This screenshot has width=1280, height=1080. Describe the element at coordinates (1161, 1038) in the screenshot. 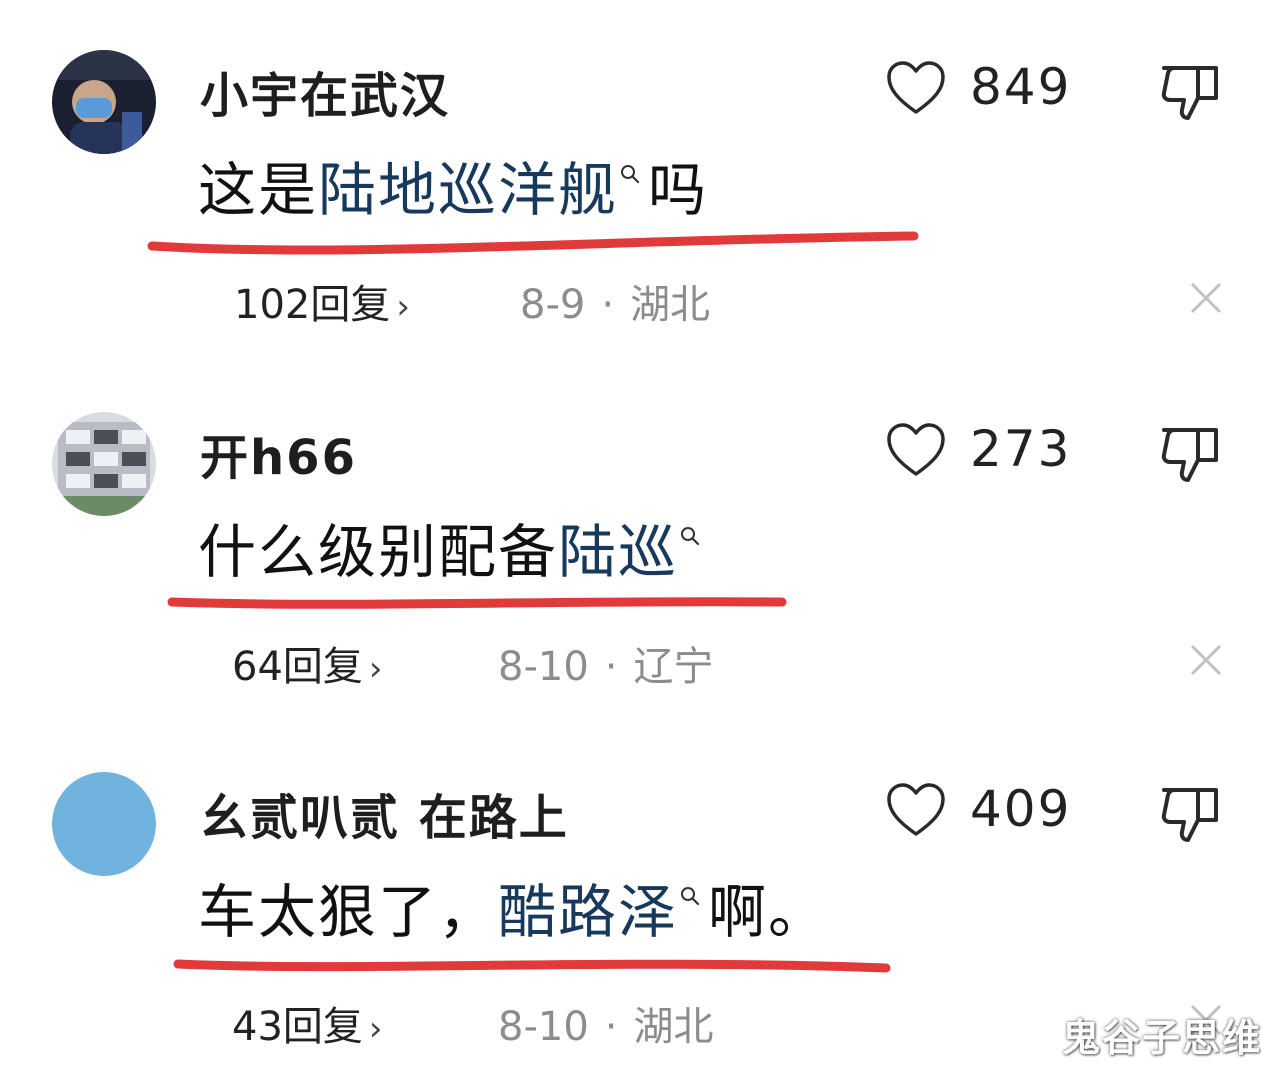

I see `watermark: 鬼谷子思维` at that location.